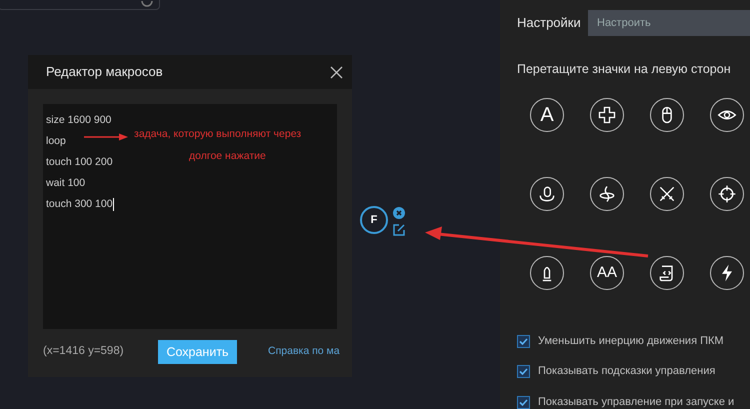 This screenshot has height=409, width=750. Describe the element at coordinates (667, 273) in the screenshot. I see `script-control` at that location.